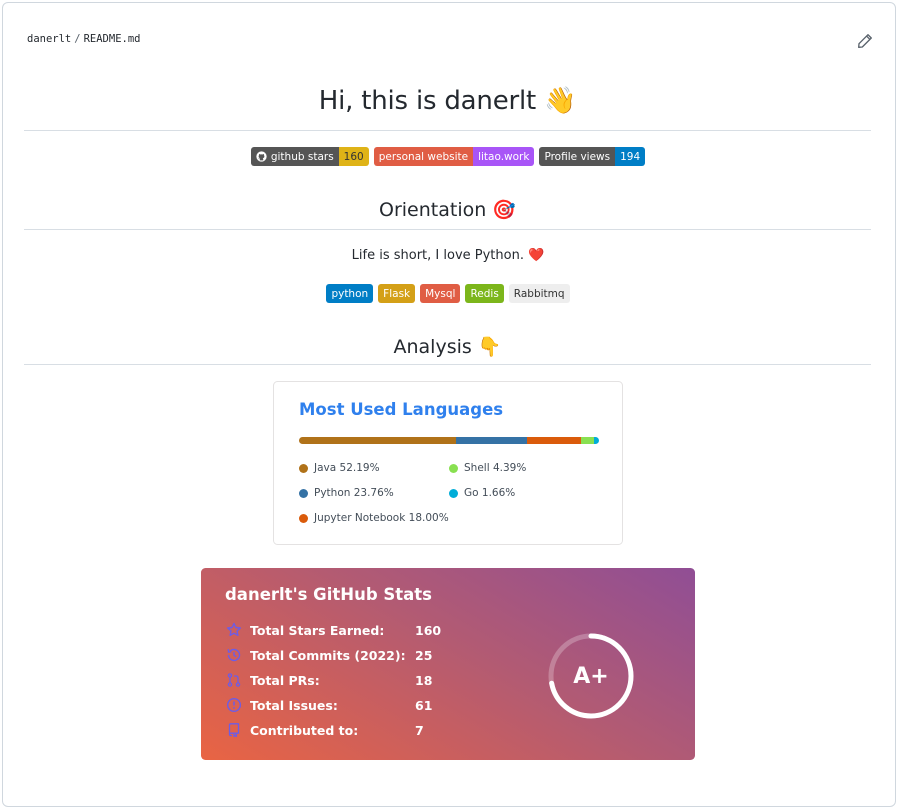  I want to click on tag-redis: Redis, so click(484, 293).